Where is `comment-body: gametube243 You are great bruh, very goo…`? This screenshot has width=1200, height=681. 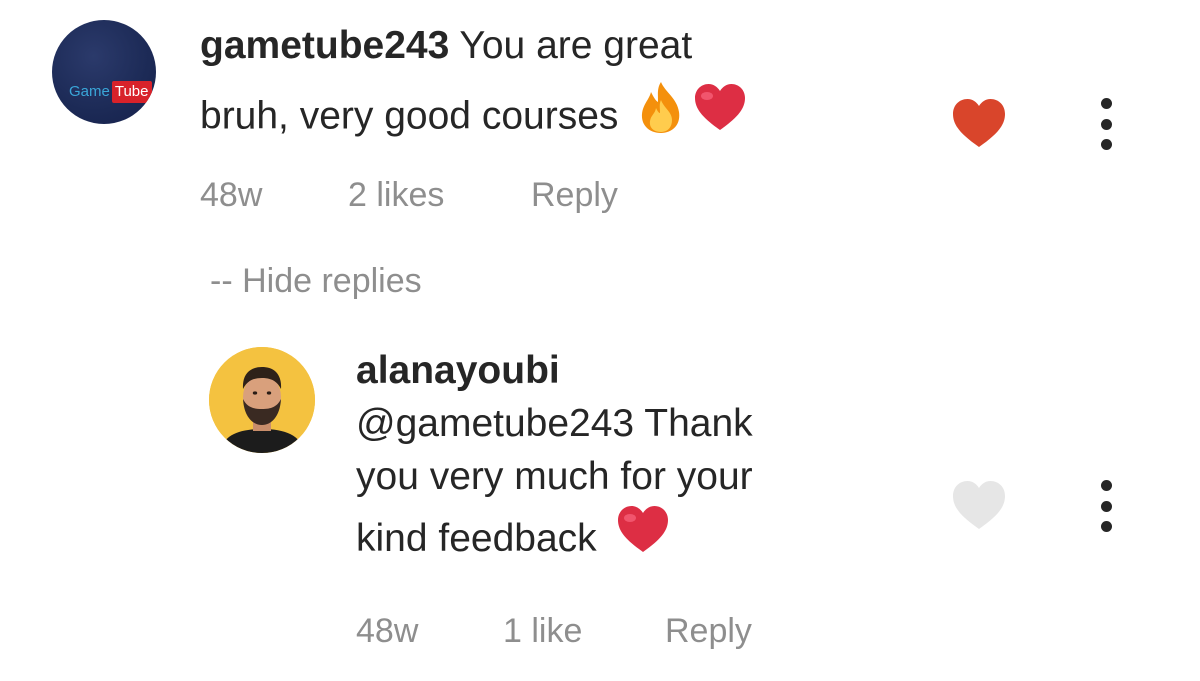 comment-body: gametube243 You are great bruh, very goo… is located at coordinates (550, 84).